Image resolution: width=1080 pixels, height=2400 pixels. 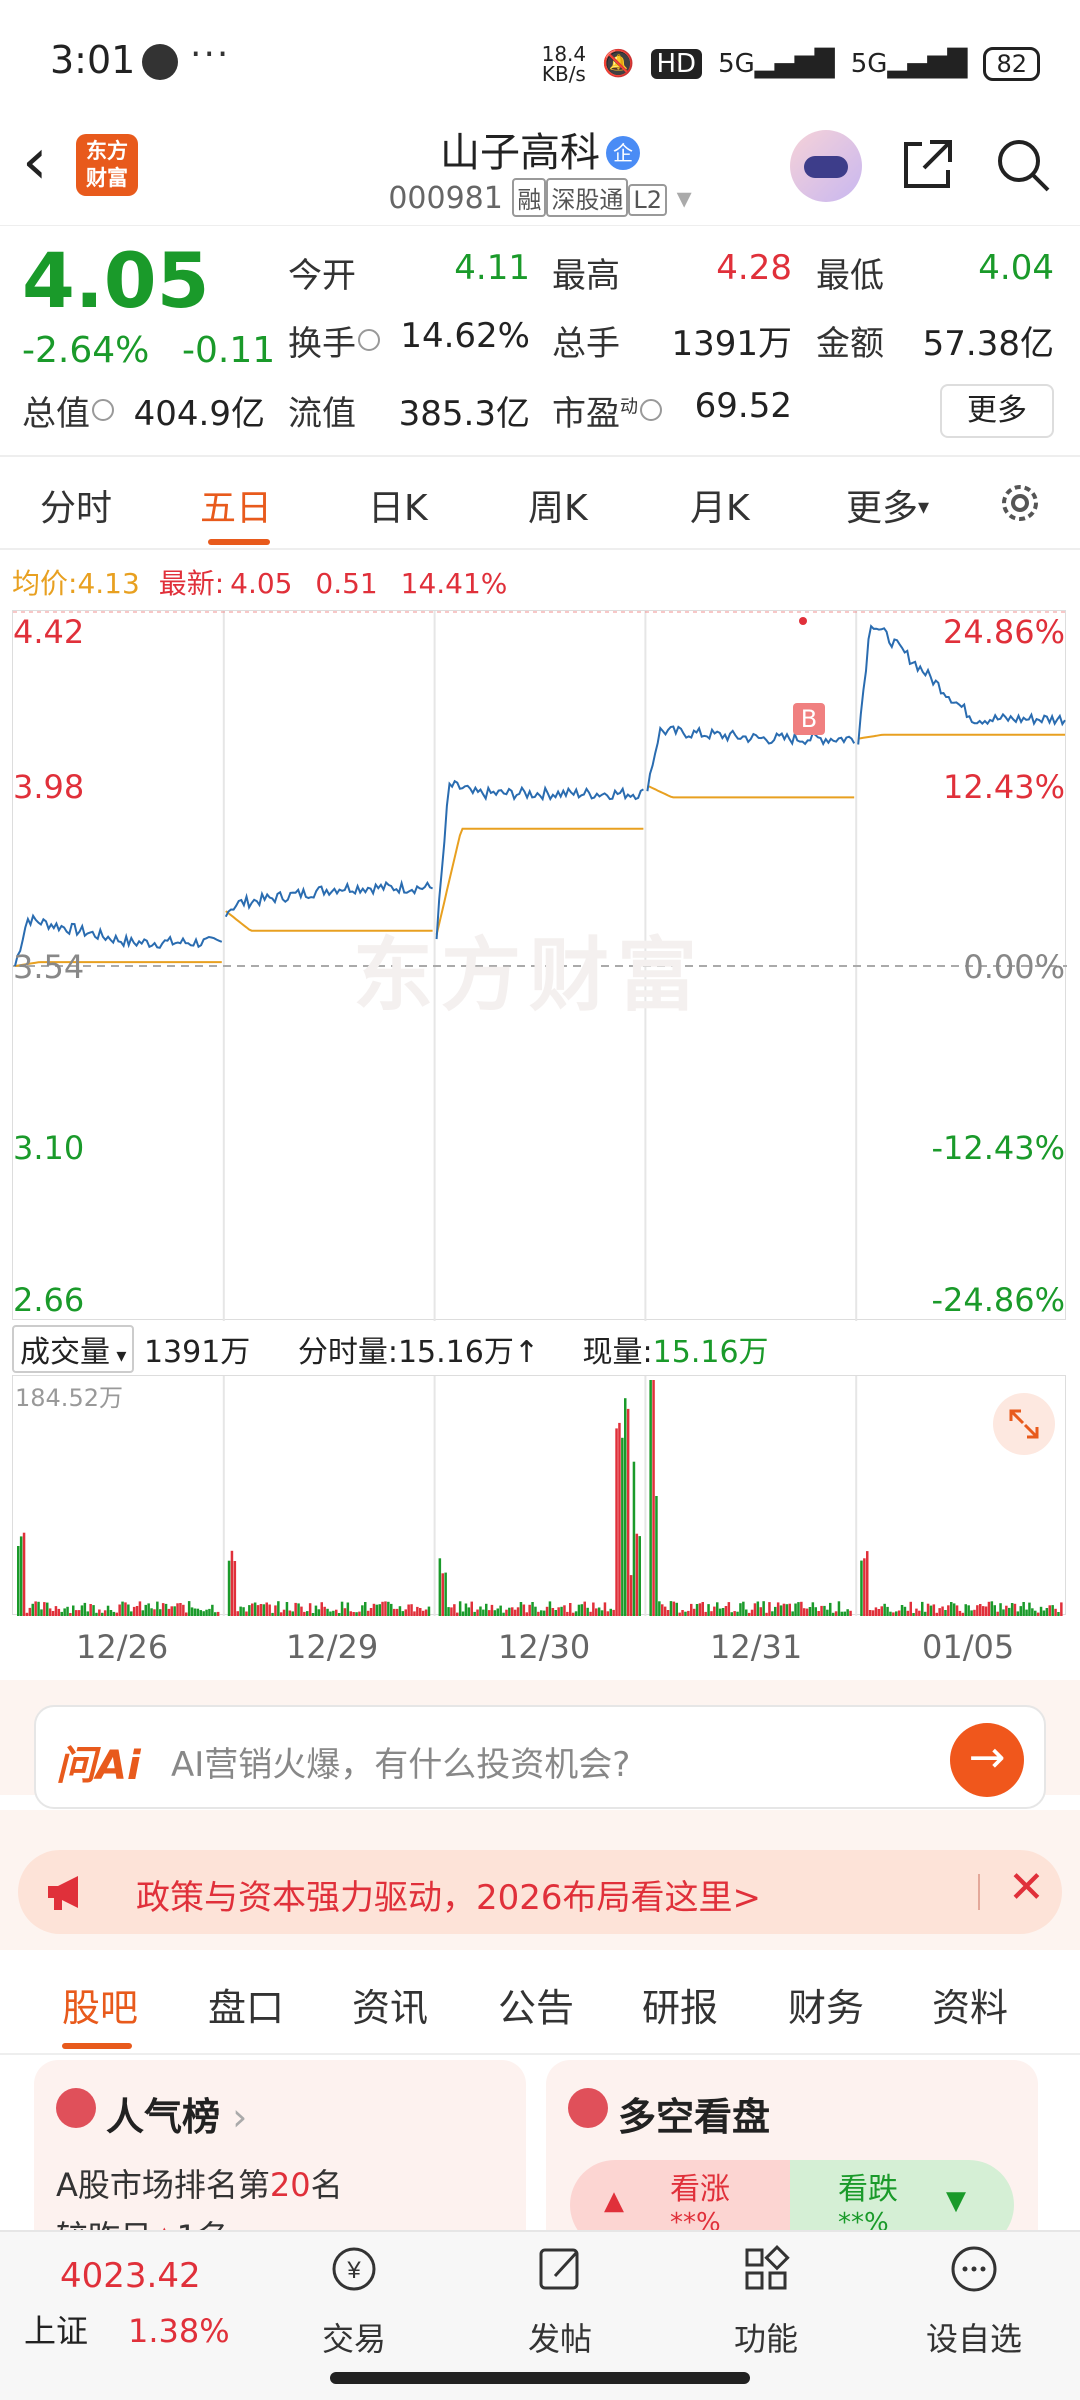 I want to click on edit-icon, so click(x=559, y=2269).